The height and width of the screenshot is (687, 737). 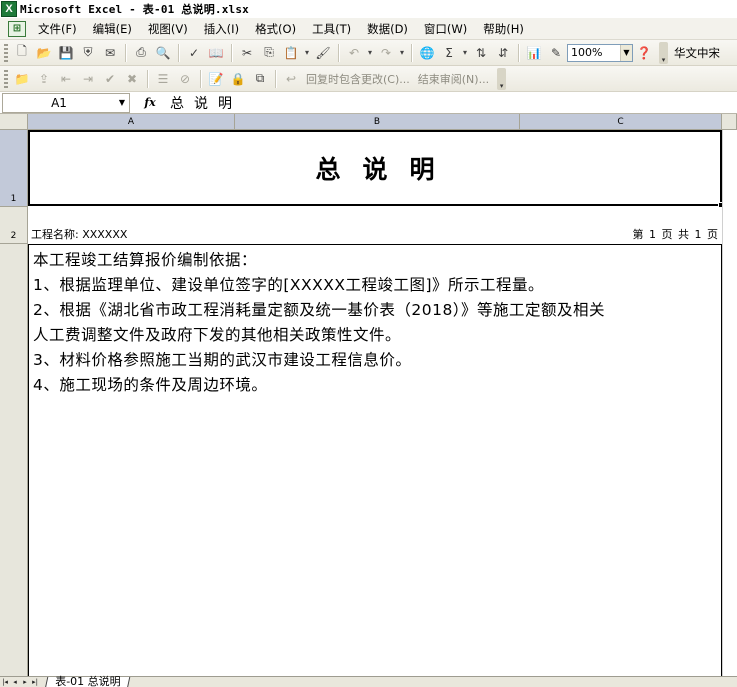 I want to click on excel-app-icon: X, so click(x=9, y=9).